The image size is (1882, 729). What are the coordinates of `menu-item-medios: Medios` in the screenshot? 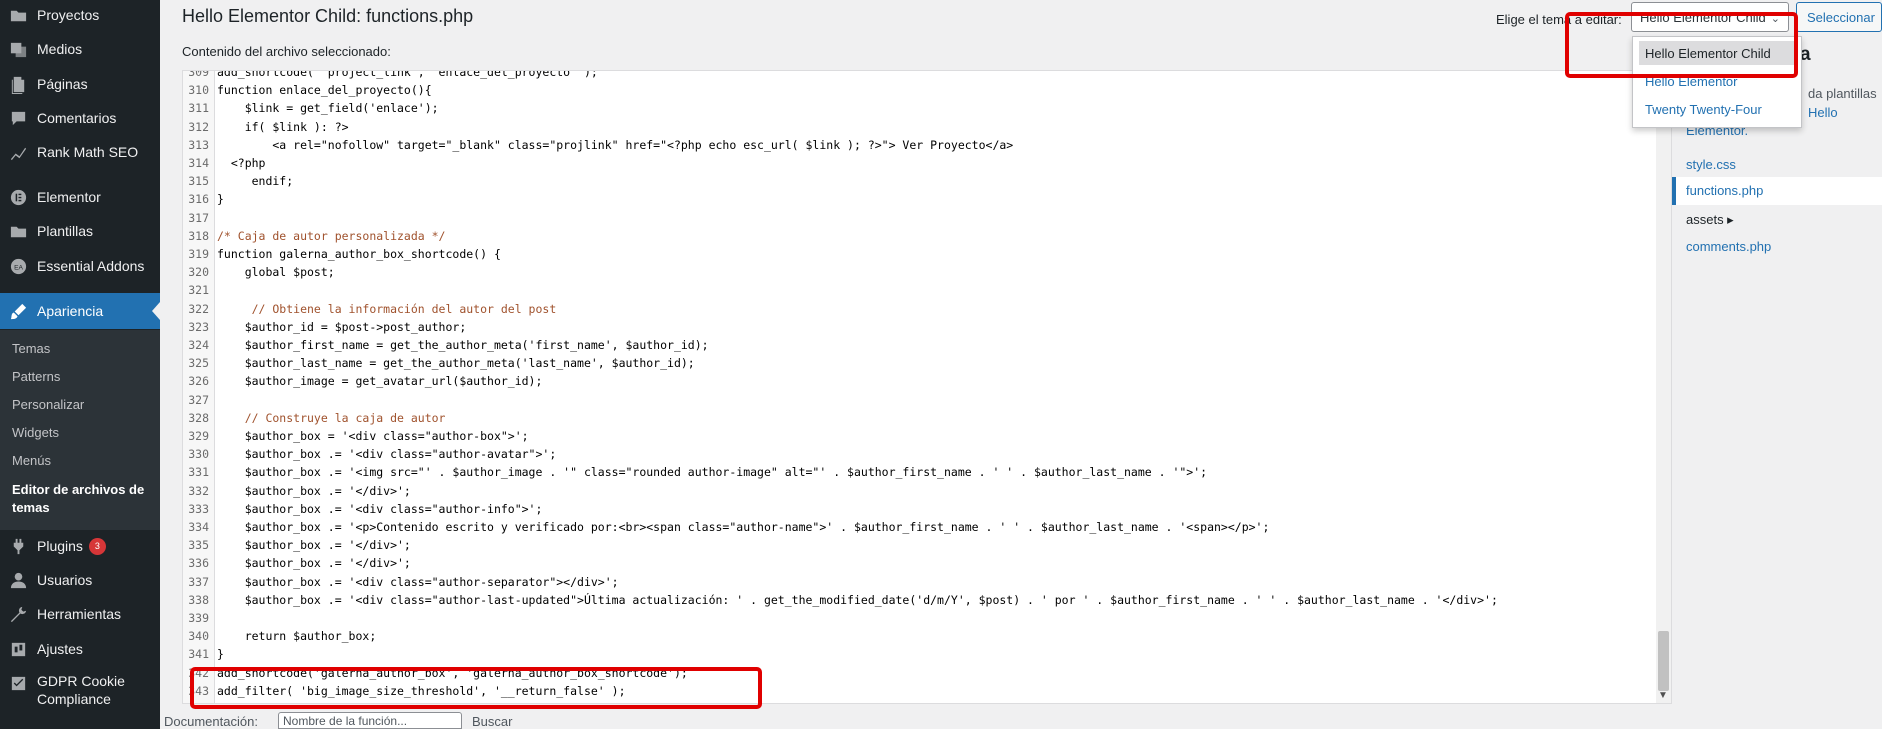 It's located at (80, 49).